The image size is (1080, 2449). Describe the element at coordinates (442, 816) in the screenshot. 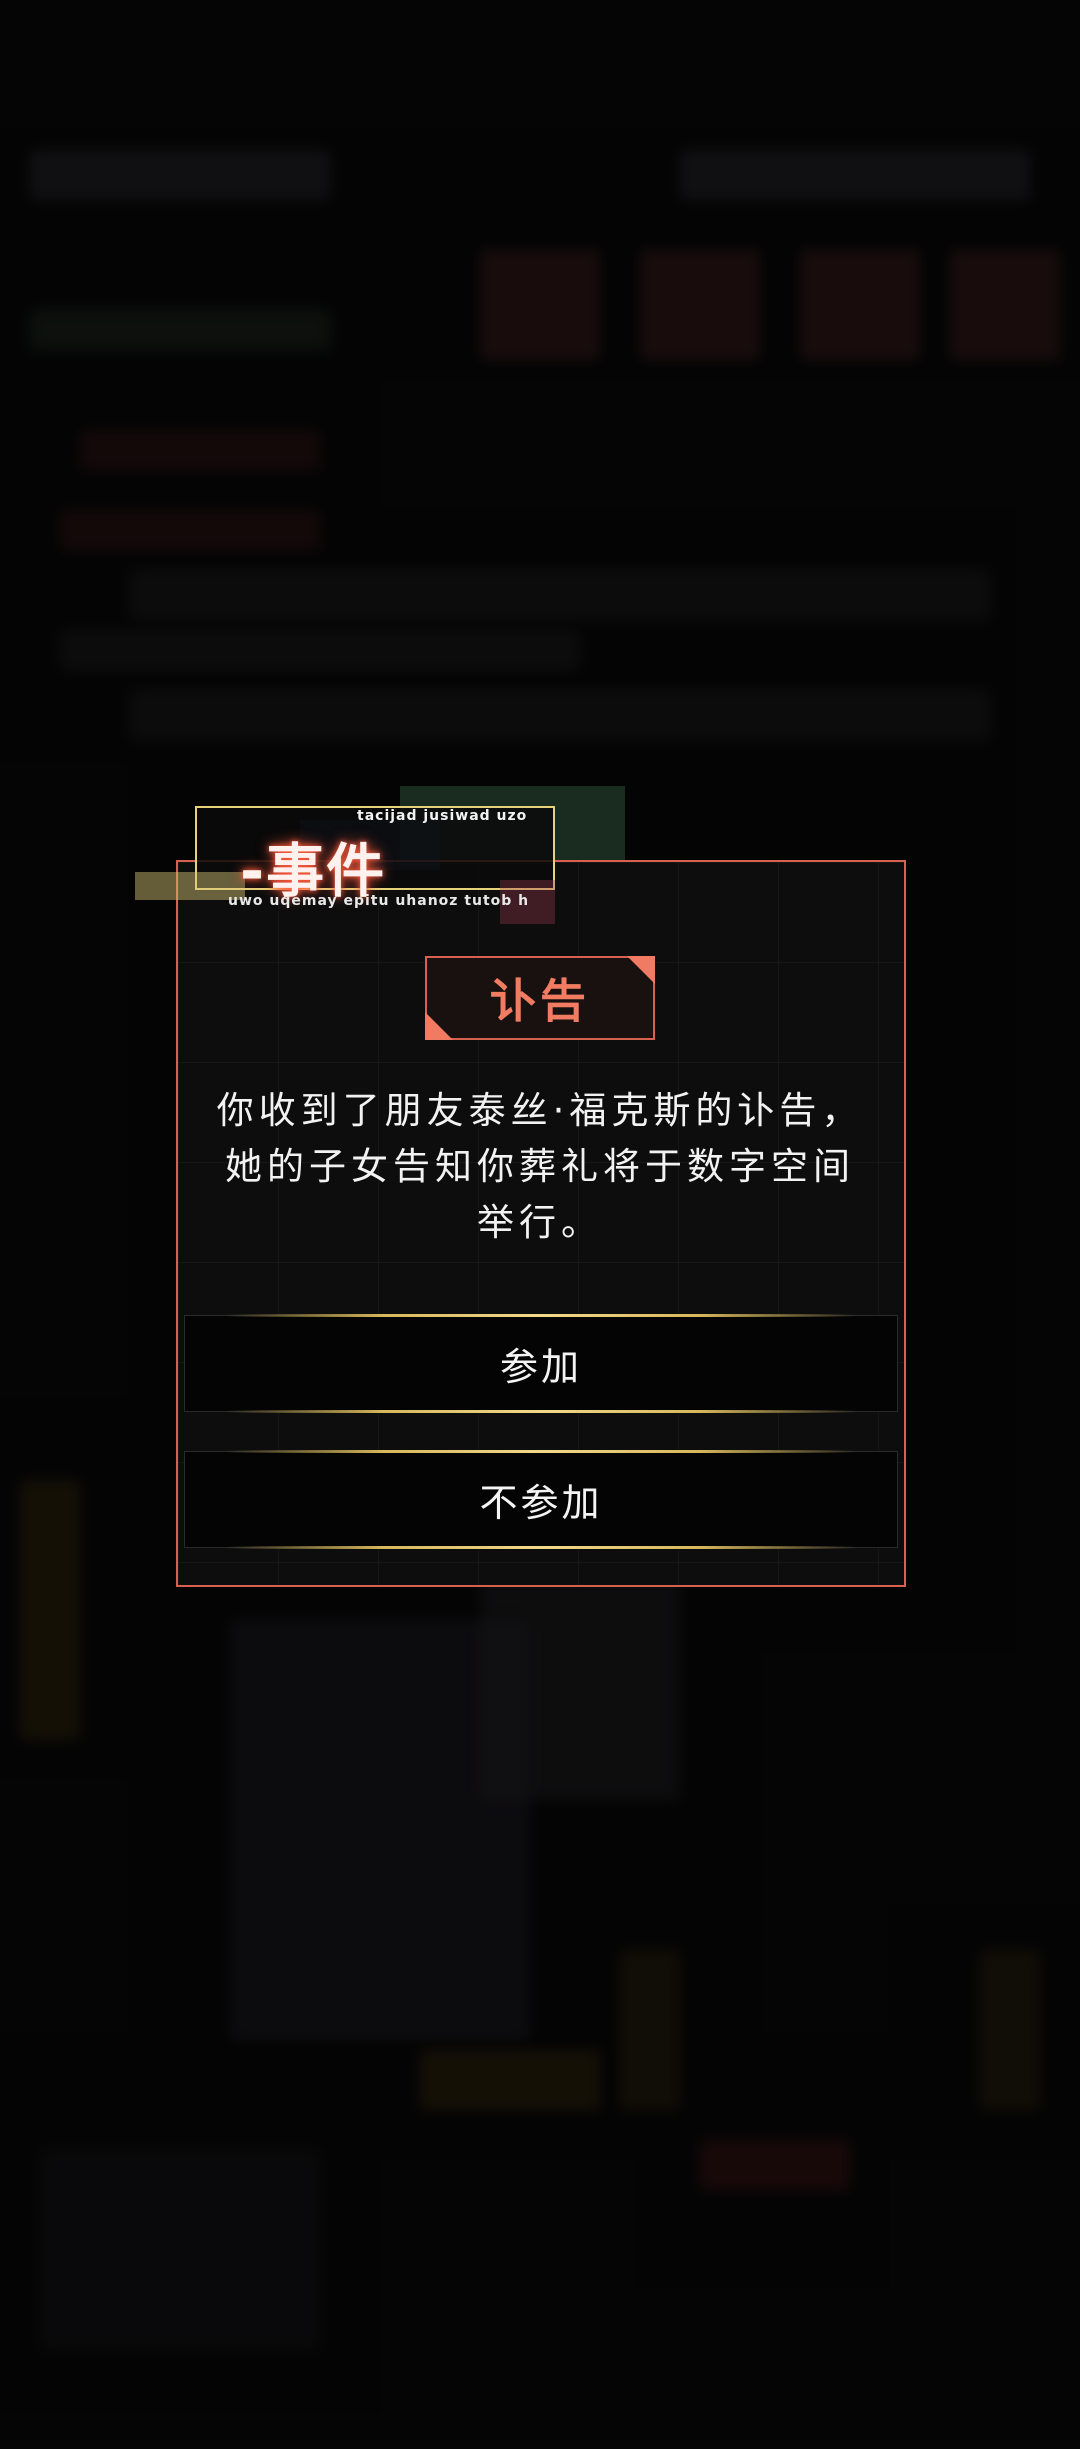

I see `event-top-code: tacijad jusiwad uzo` at that location.